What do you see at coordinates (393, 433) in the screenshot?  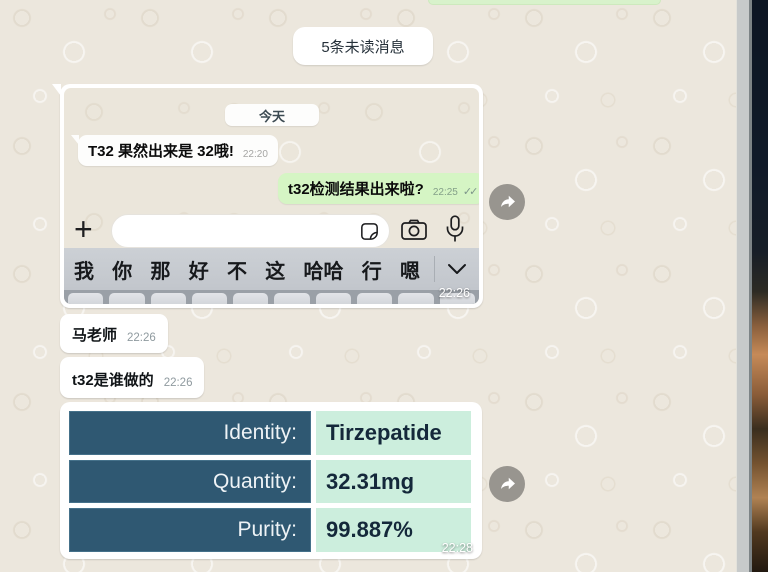 I see `report-value: Tirzepatide` at bounding box center [393, 433].